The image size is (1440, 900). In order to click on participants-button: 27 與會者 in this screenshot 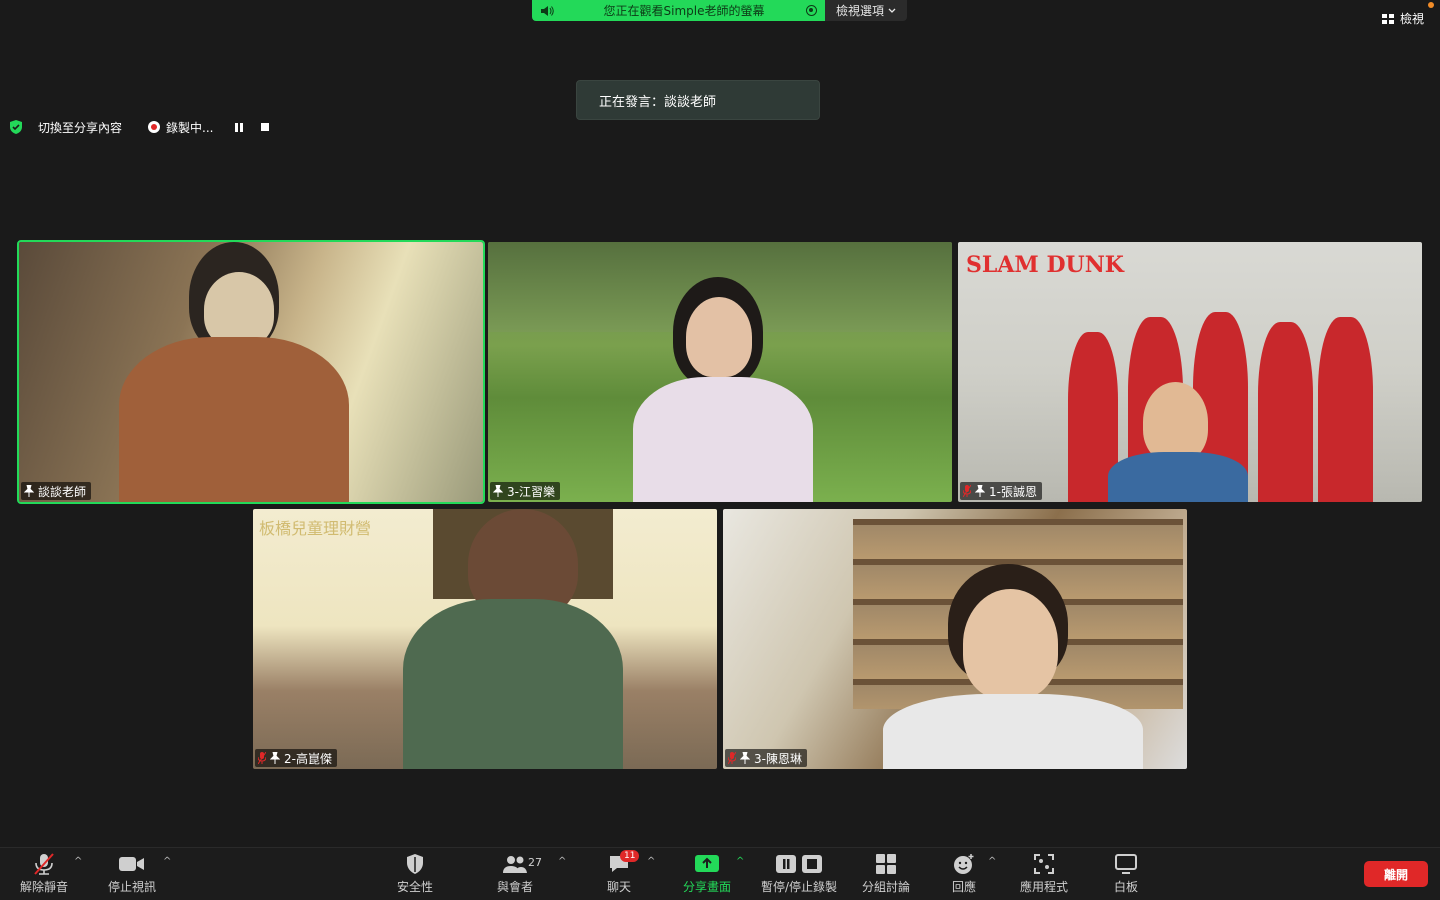, I will do `click(519, 874)`.